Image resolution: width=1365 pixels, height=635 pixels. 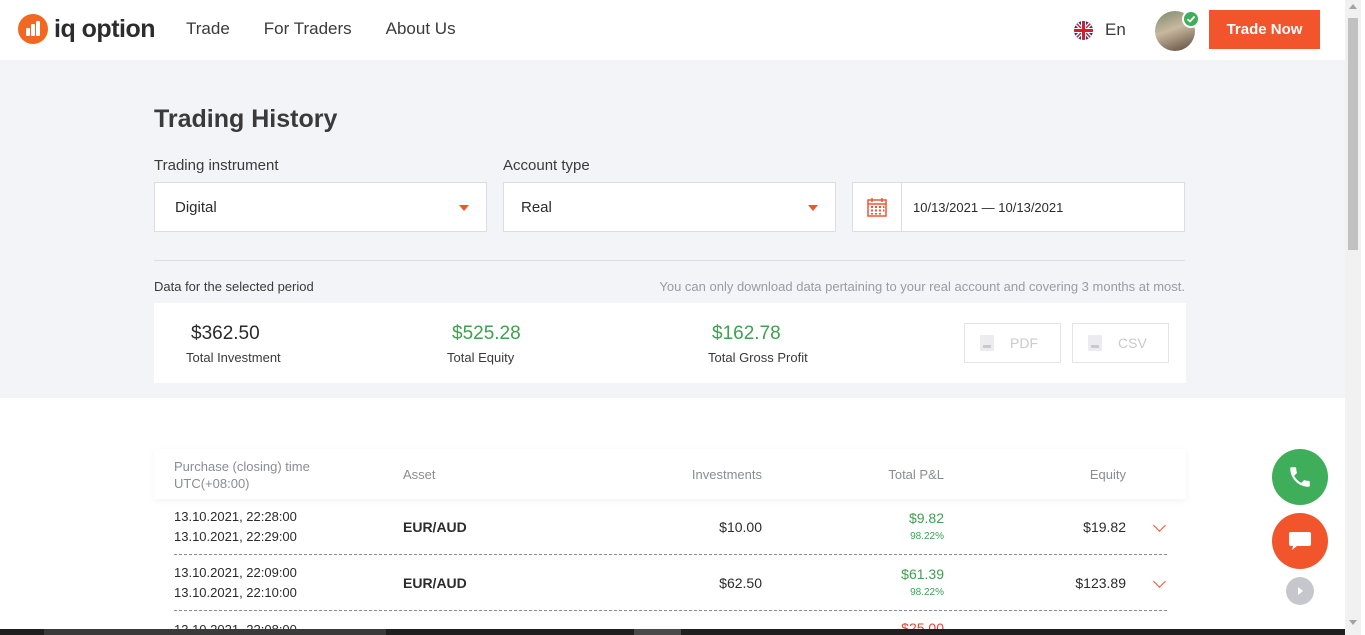 I want to click on total-gross-profit-value: $162.78, so click(x=746, y=333).